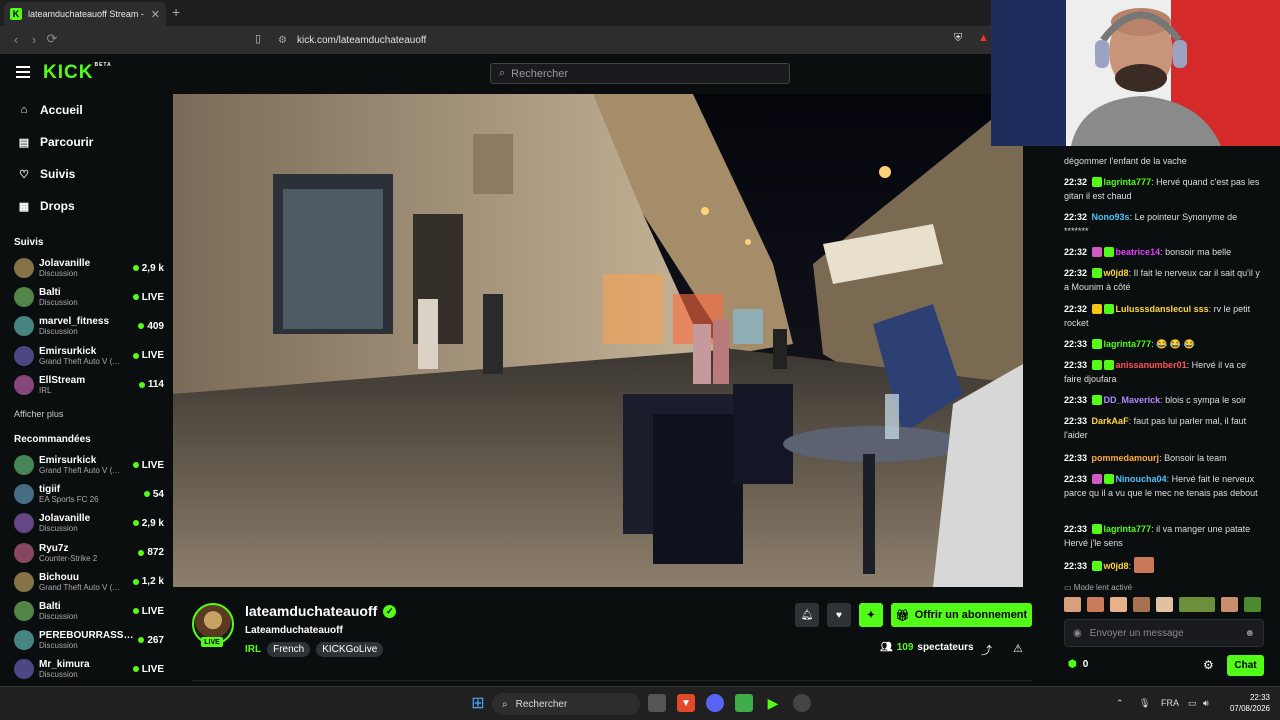 The width and height of the screenshot is (1280, 720). I want to click on tag-chip: French, so click(289, 649).